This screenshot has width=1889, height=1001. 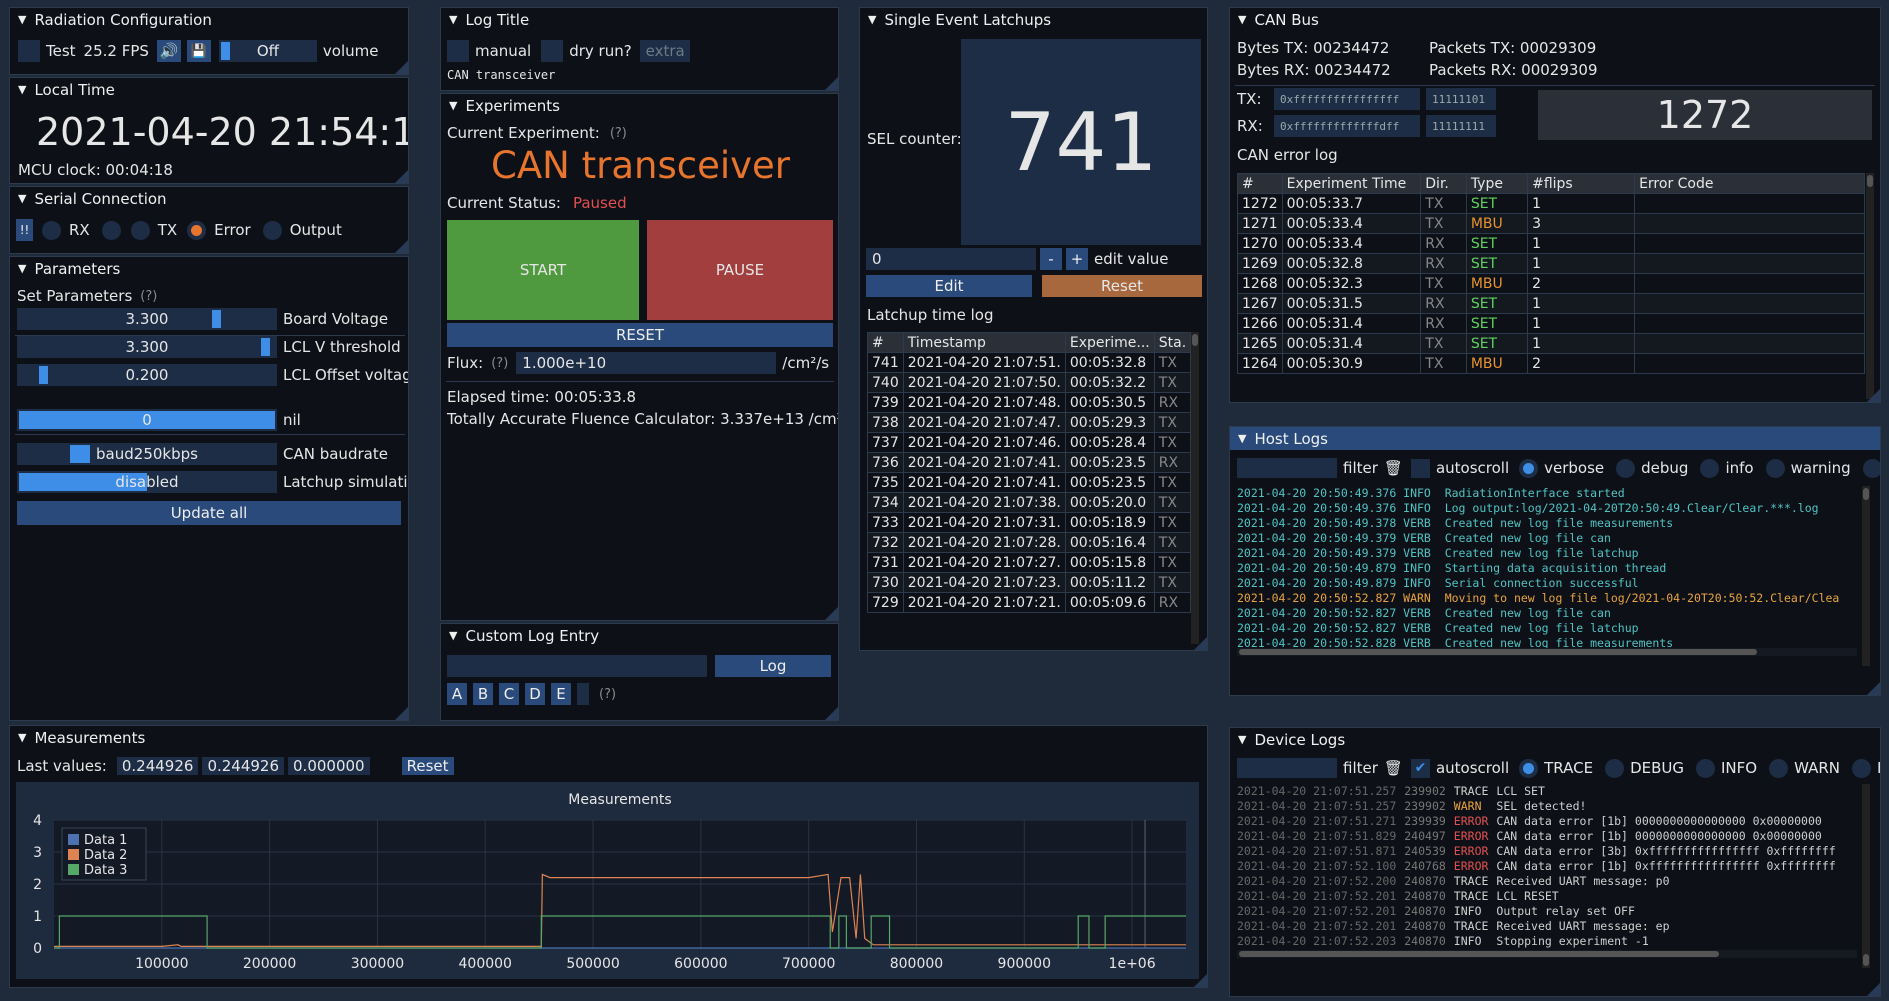 I want to click on decrement-button: -, so click(x=1051, y=259).